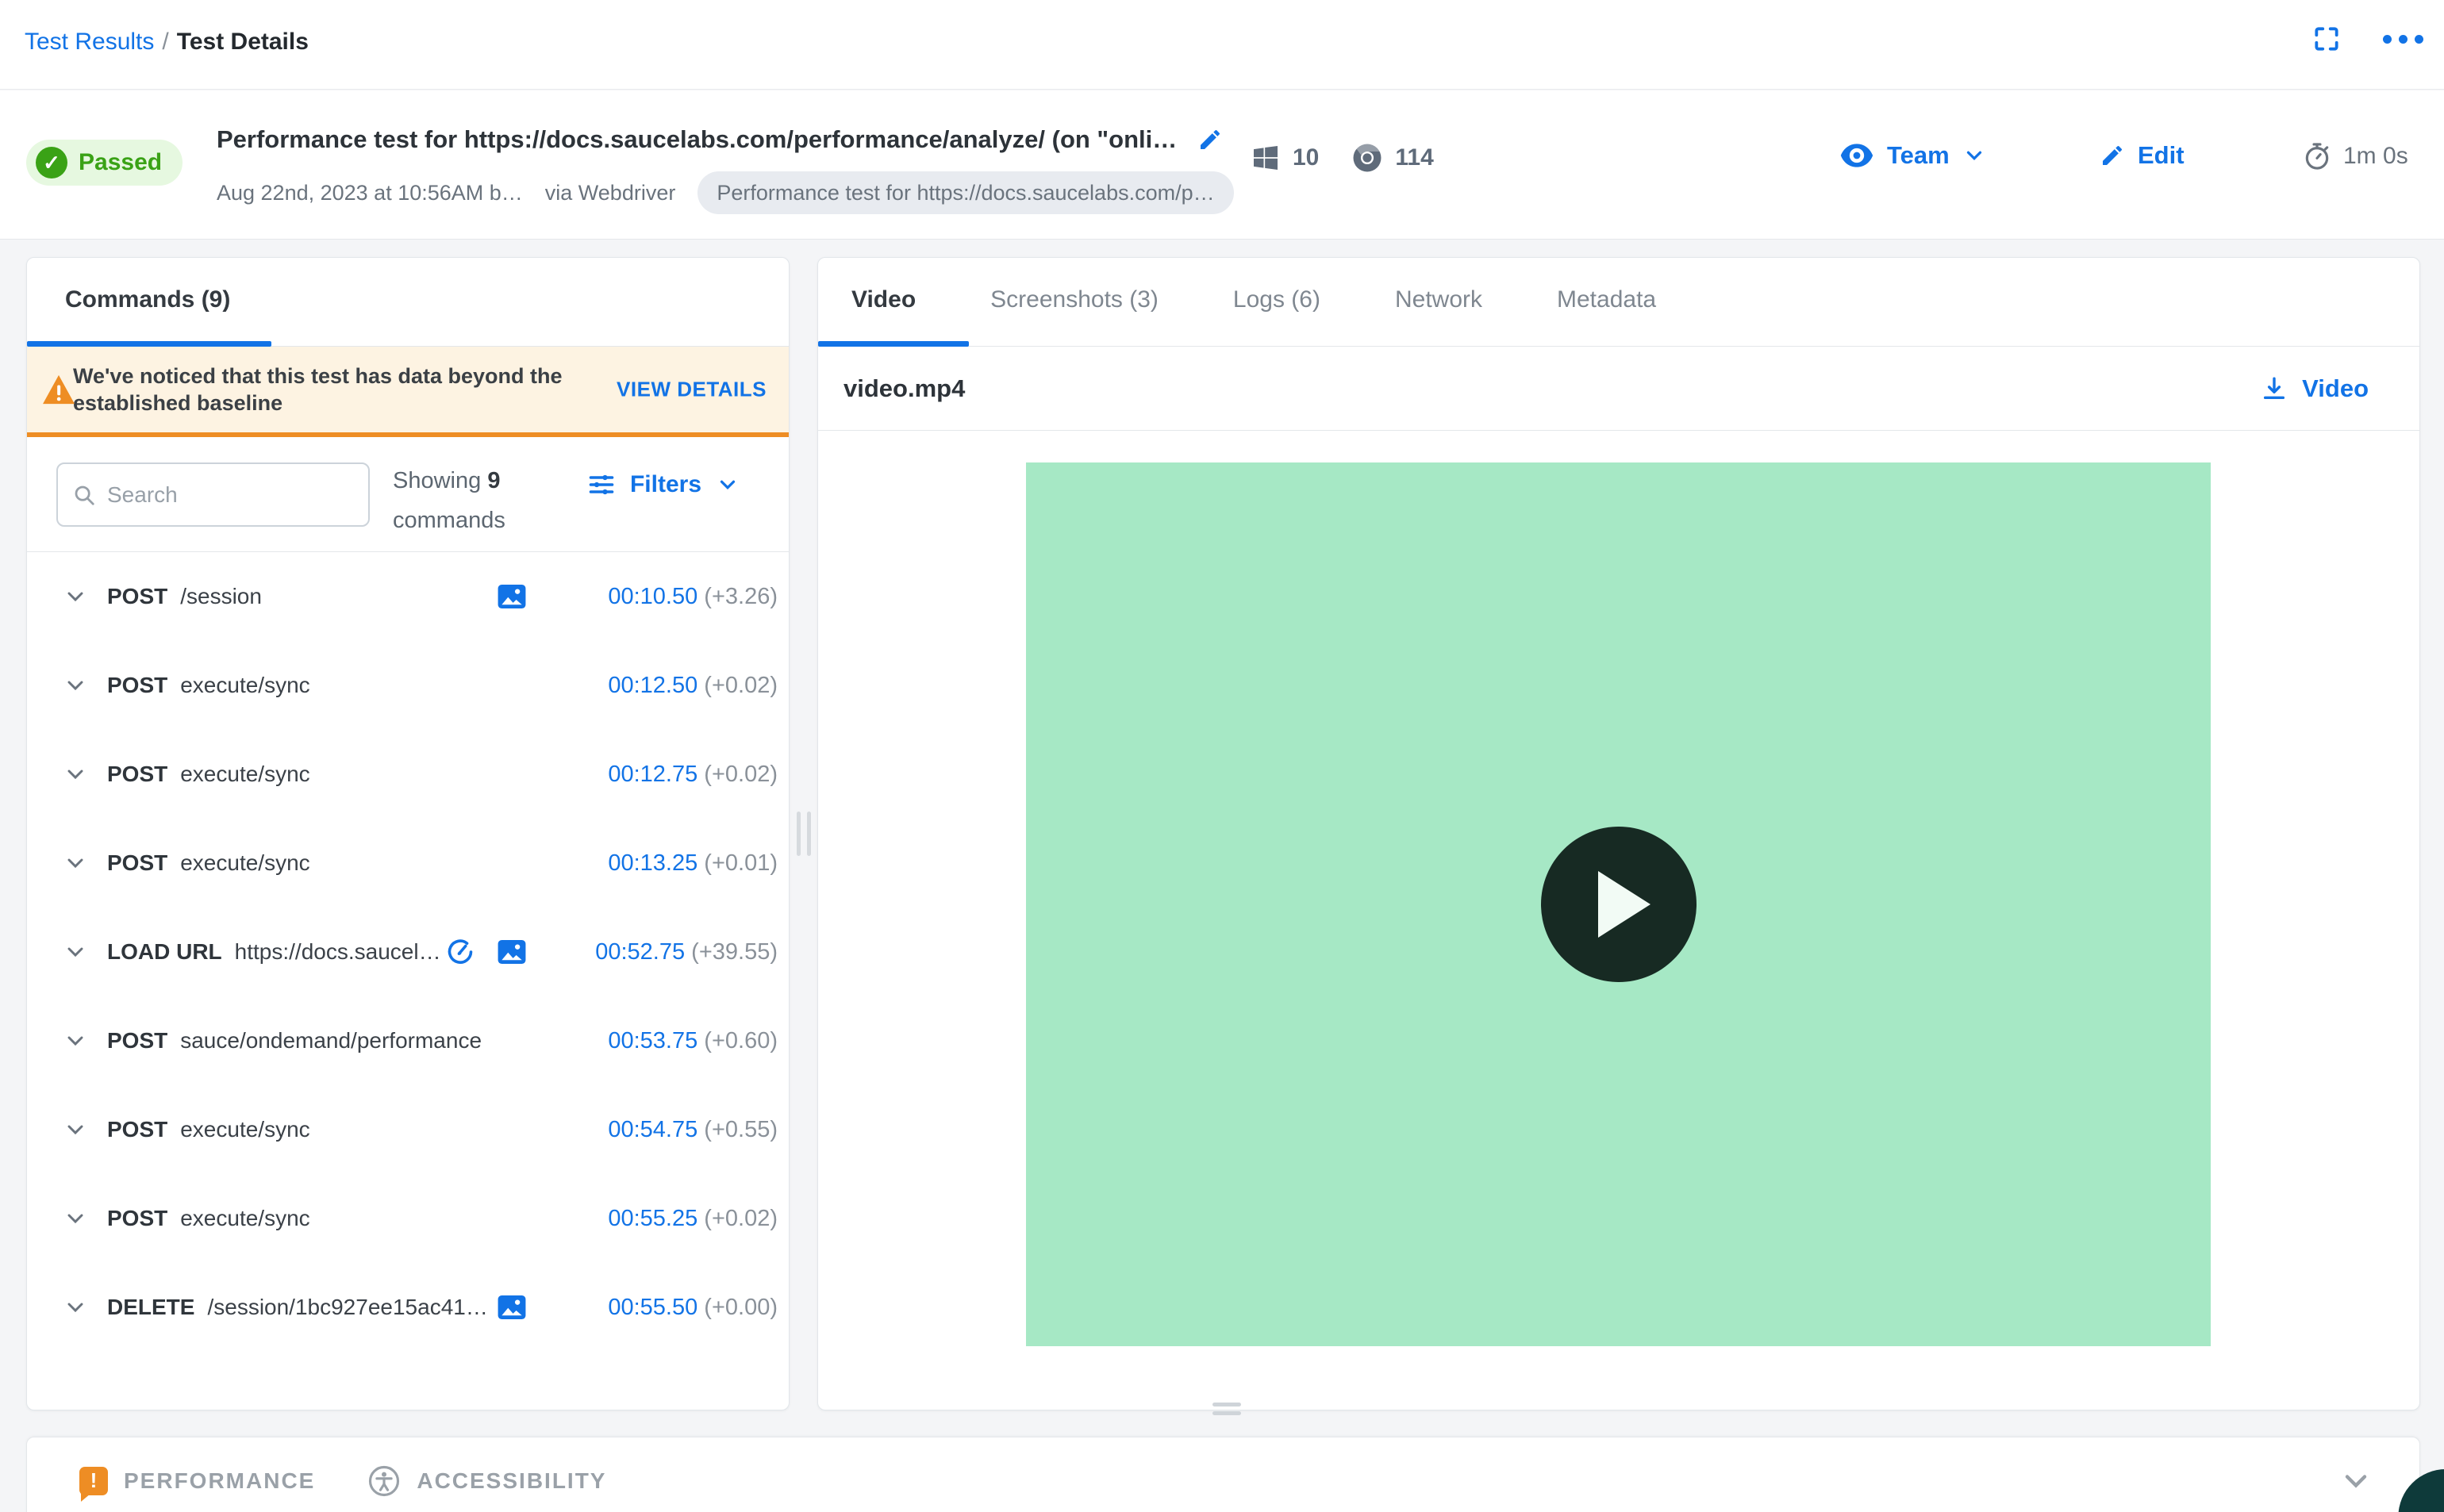  Describe the element at coordinates (2274, 389) in the screenshot. I see `download-icon` at that location.